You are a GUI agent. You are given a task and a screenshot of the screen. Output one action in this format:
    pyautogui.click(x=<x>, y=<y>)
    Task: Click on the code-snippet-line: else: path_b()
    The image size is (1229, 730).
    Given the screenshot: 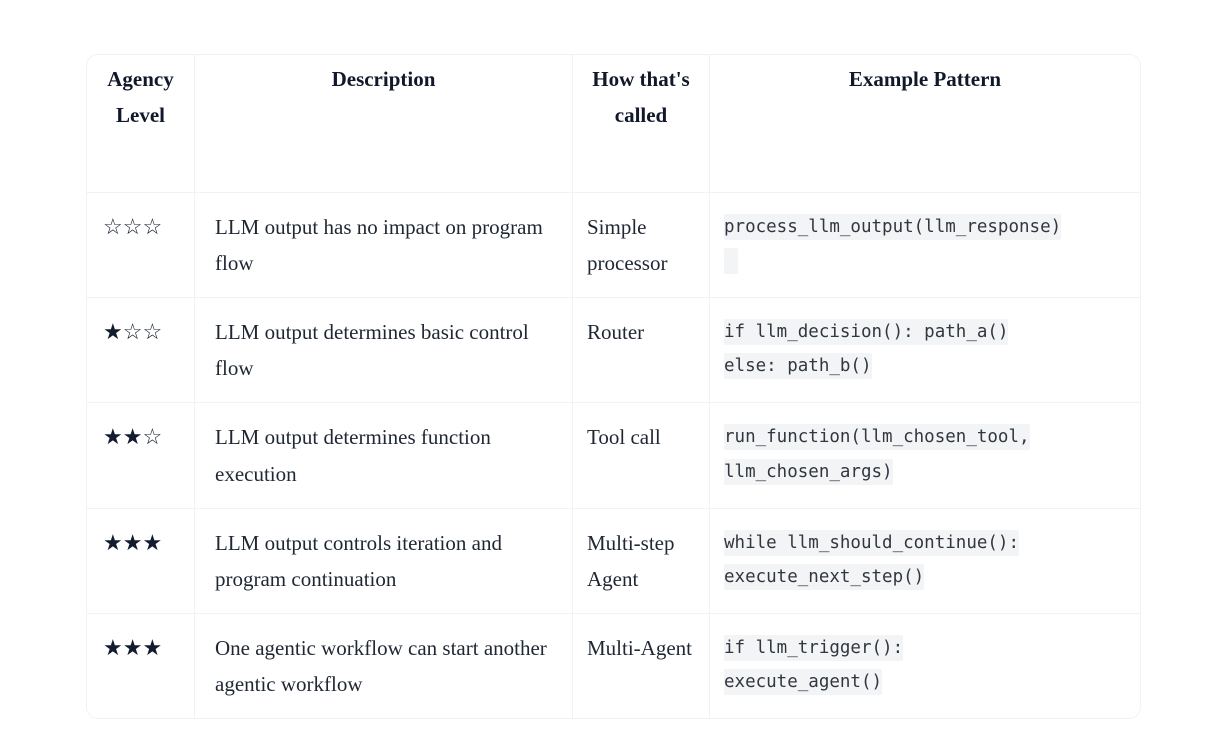 What is the action you would take?
    pyautogui.click(x=925, y=366)
    